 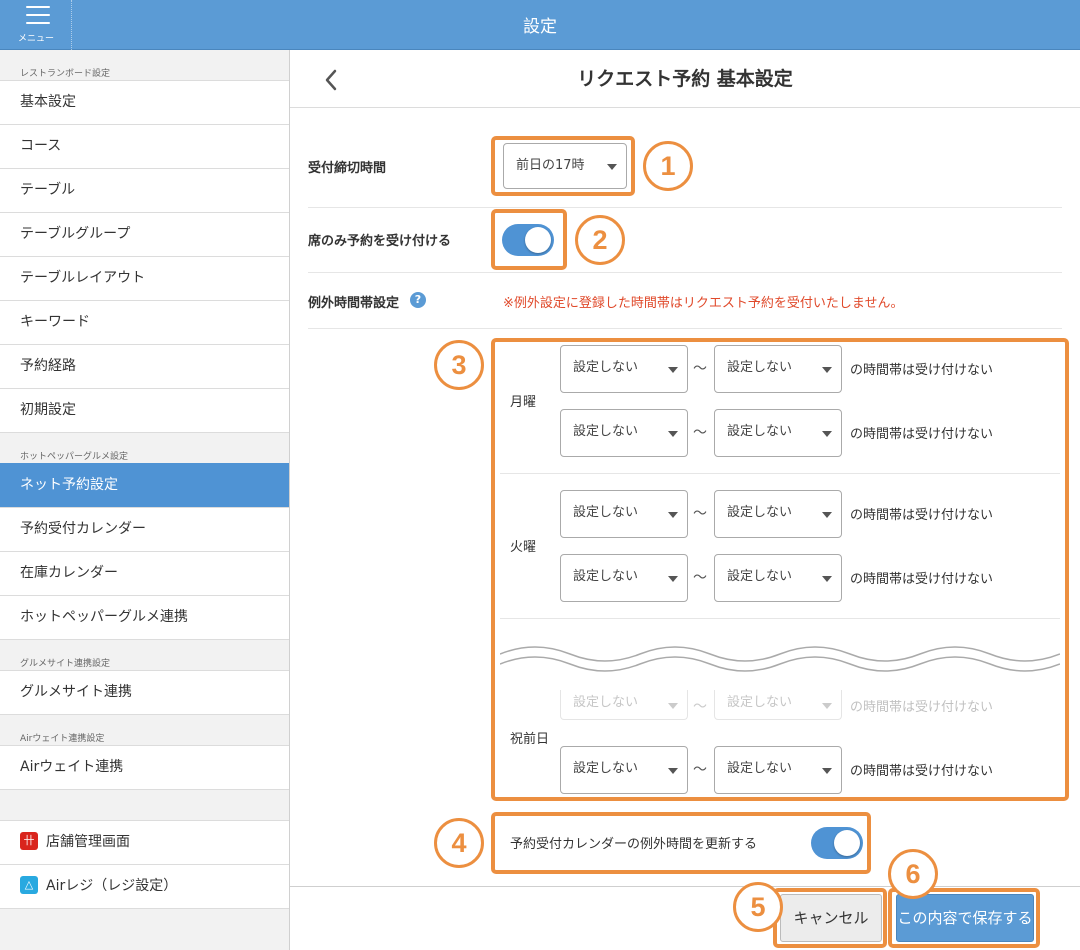 What do you see at coordinates (685, 79) in the screenshot?
I see `page-title: リクエスト予約 基本設定` at bounding box center [685, 79].